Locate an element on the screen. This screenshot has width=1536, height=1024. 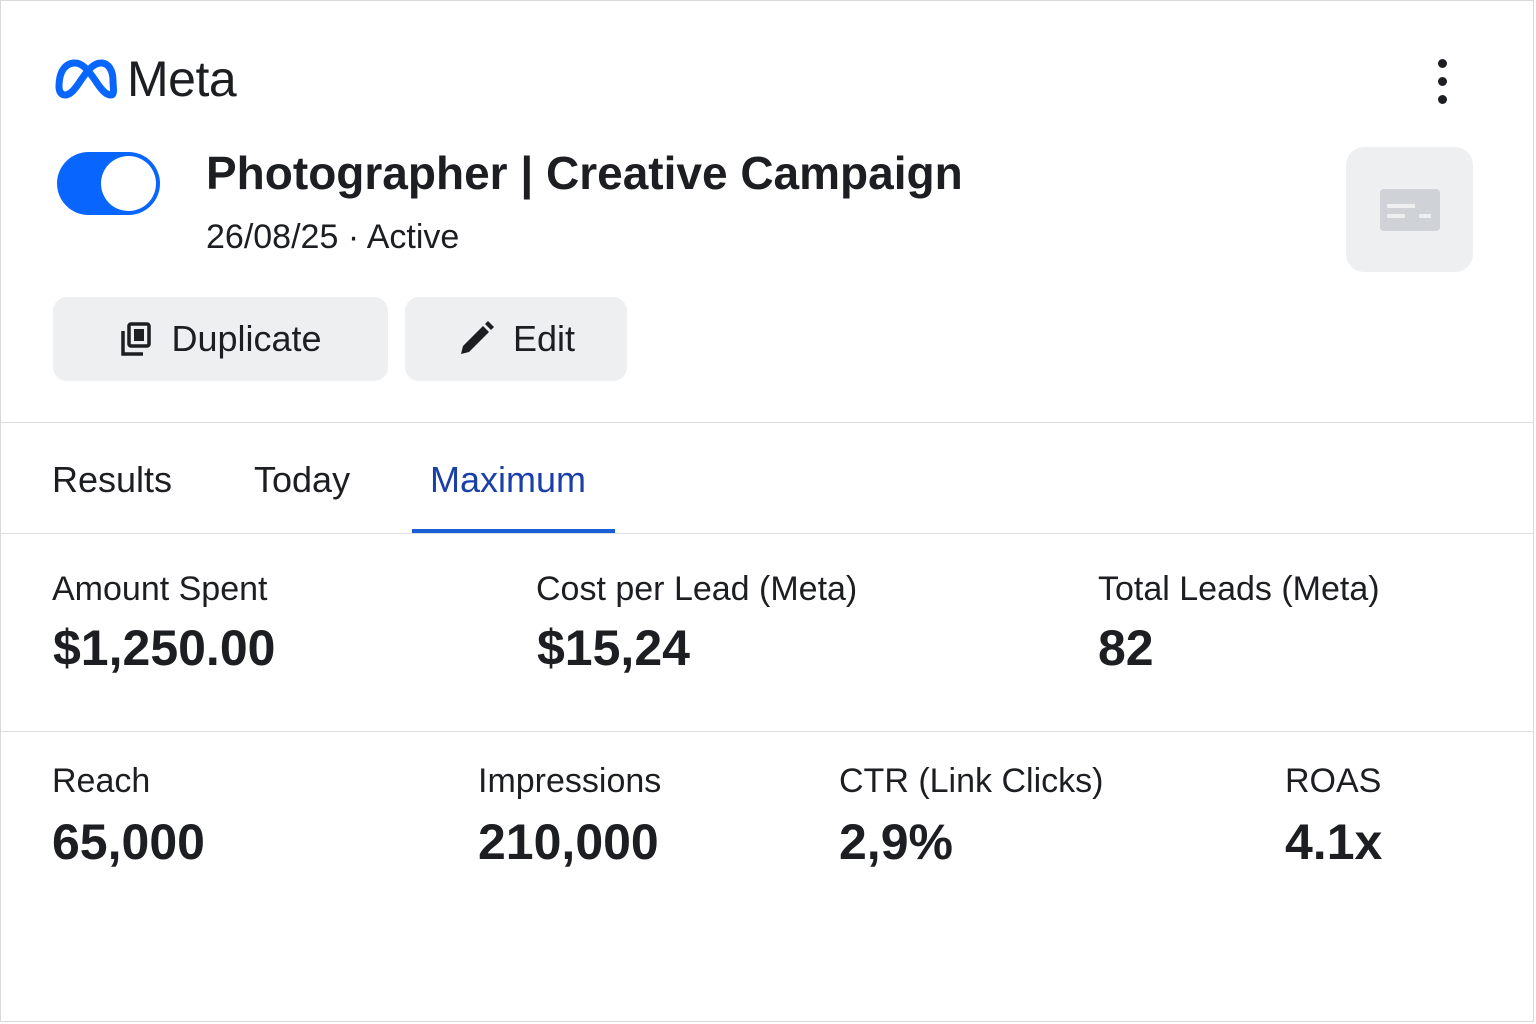
metric-value-cost-per-lead: $15,24 is located at coordinates (613, 648).